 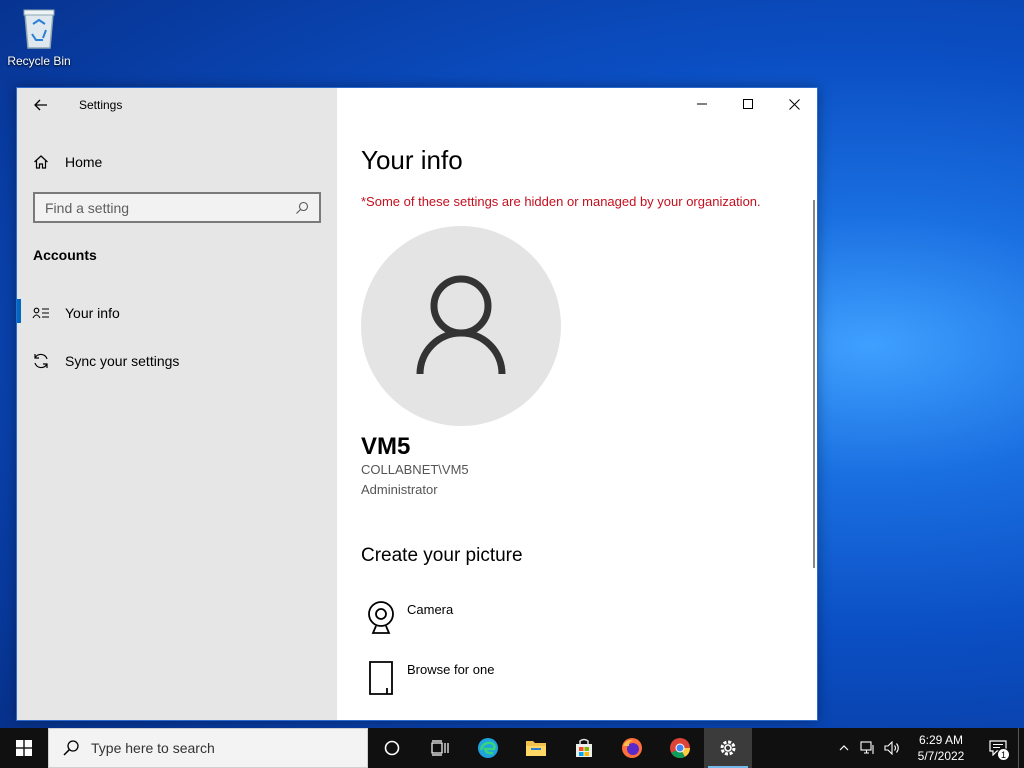 What do you see at coordinates (511, 682) in the screenshot?
I see `browse-option: Browse for one` at bounding box center [511, 682].